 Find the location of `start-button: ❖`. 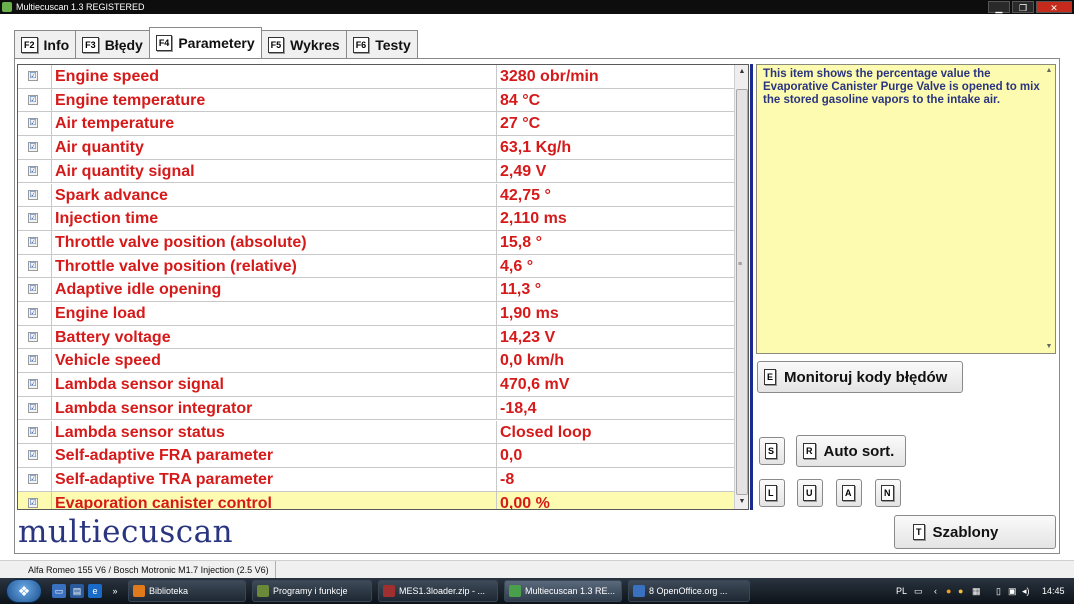

start-button: ❖ is located at coordinates (24, 591).